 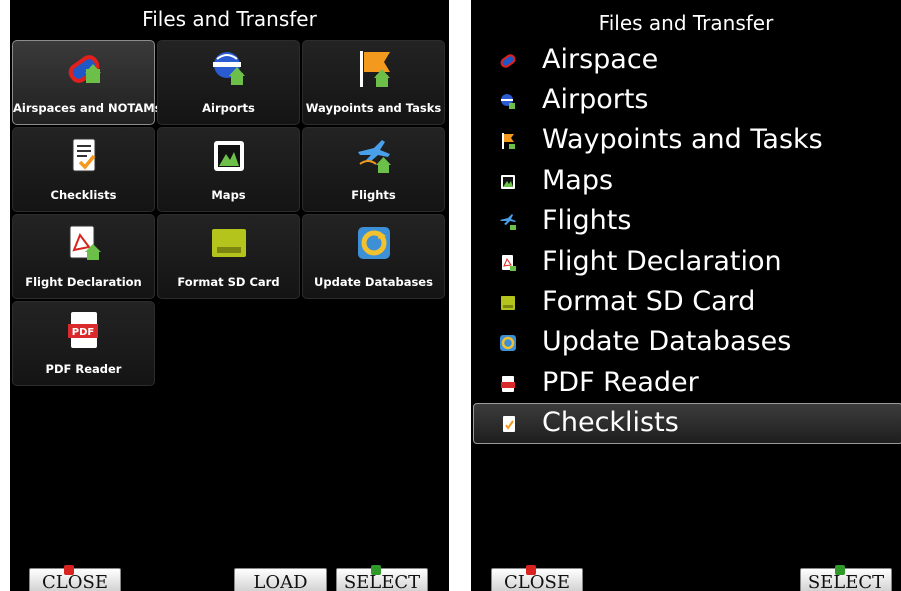 I want to click on list-item-label: Airspace, so click(x=600, y=59).